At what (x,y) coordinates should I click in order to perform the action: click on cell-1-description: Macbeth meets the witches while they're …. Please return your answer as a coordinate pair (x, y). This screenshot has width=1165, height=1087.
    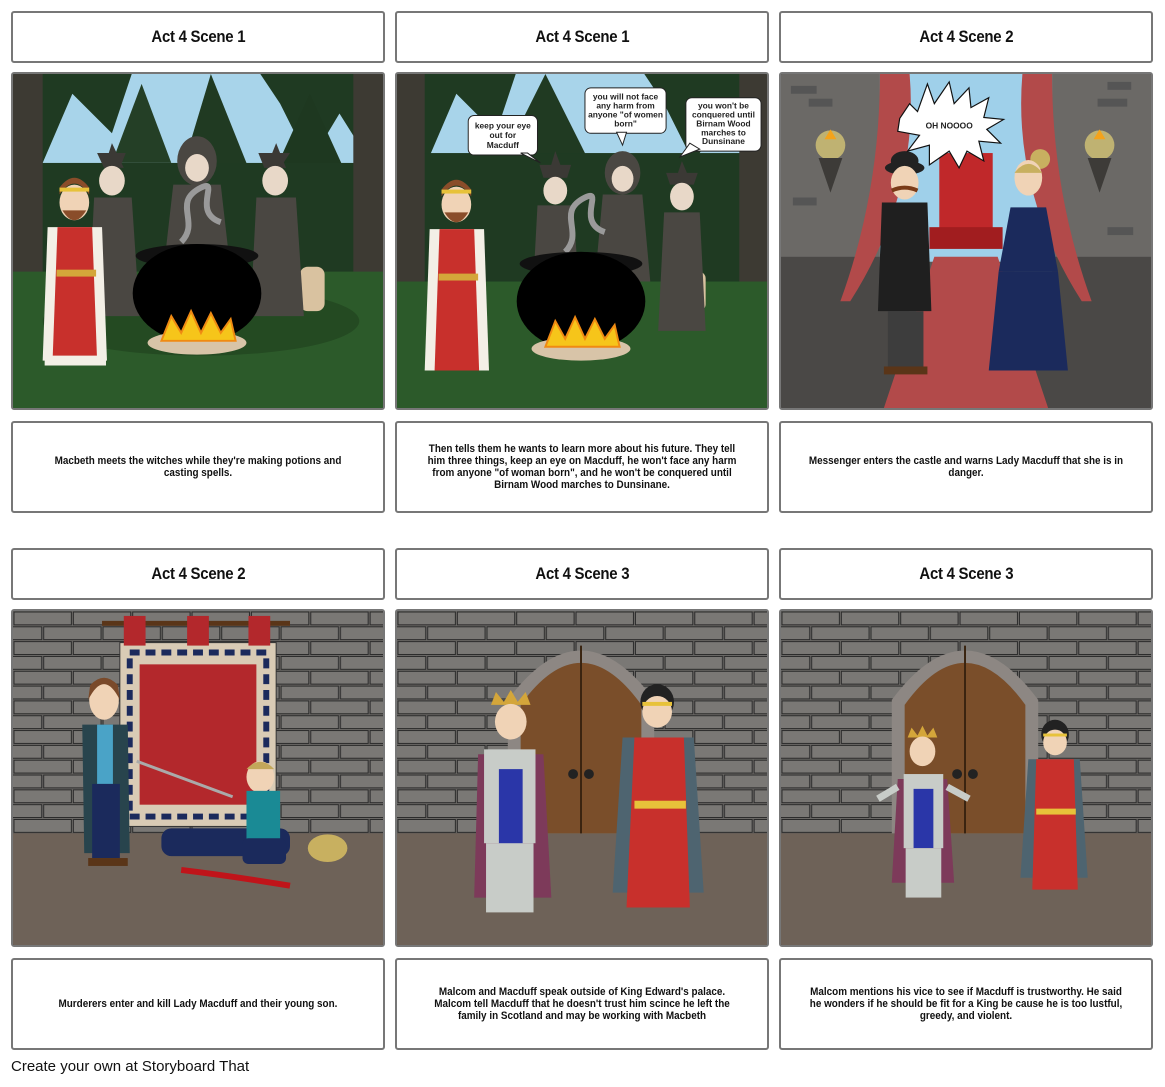
    Looking at the image, I should click on (198, 467).